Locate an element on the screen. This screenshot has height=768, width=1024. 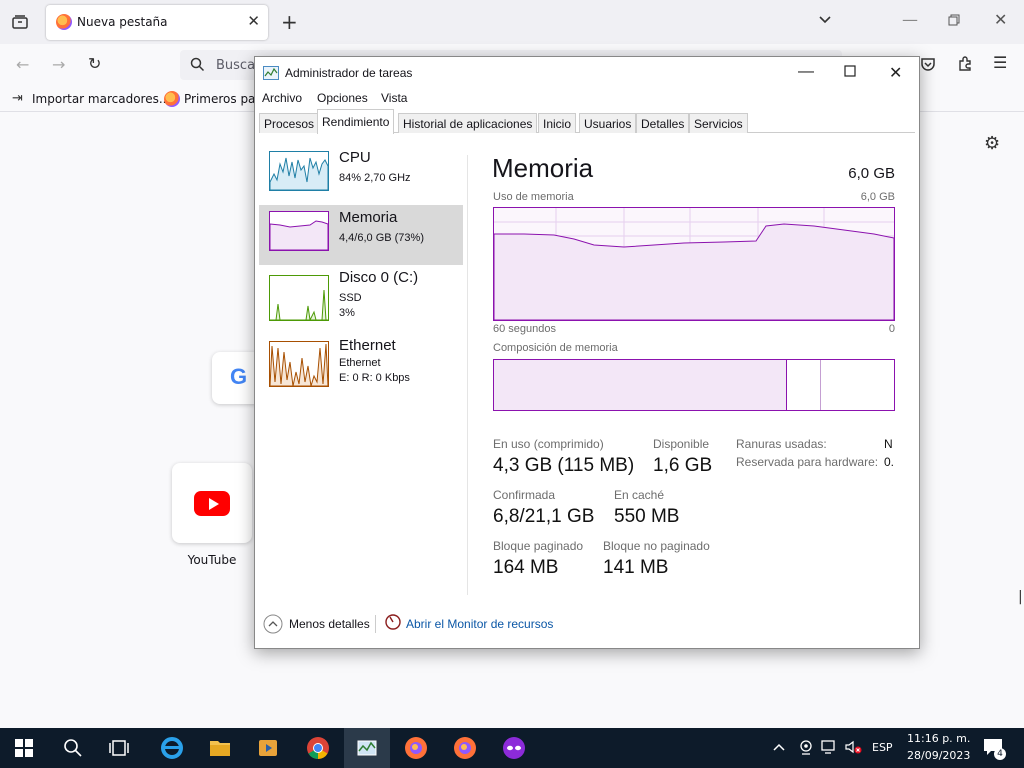
settings-gear-icon: ⚙ is located at coordinates (992, 144).